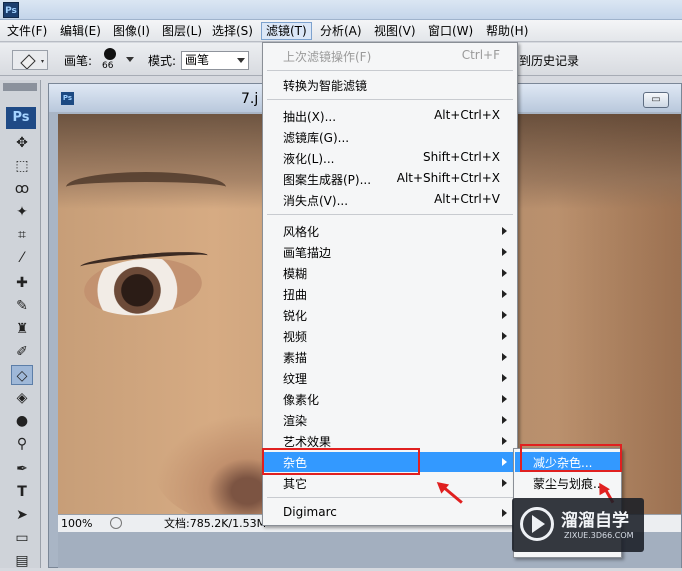  What do you see at coordinates (390, 200) in the screenshot?
I see `filter-vanishing-point: 消失点(V)... Alt+Ctrl+V` at bounding box center [390, 200].